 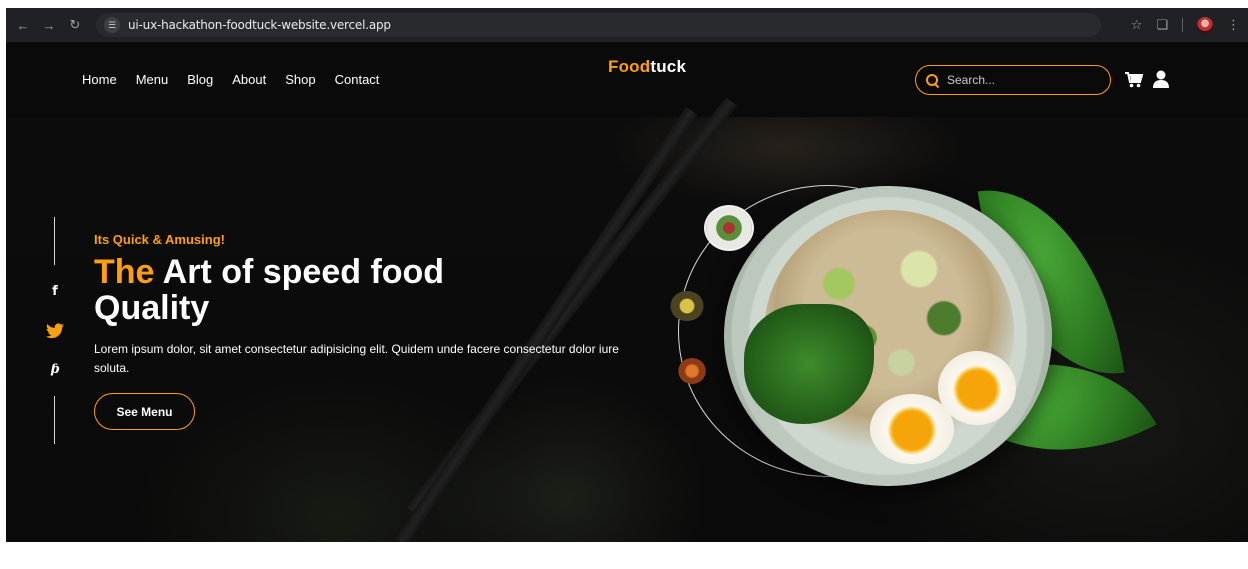 What do you see at coordinates (300, 79) in the screenshot?
I see `nav-shop: Shop` at bounding box center [300, 79].